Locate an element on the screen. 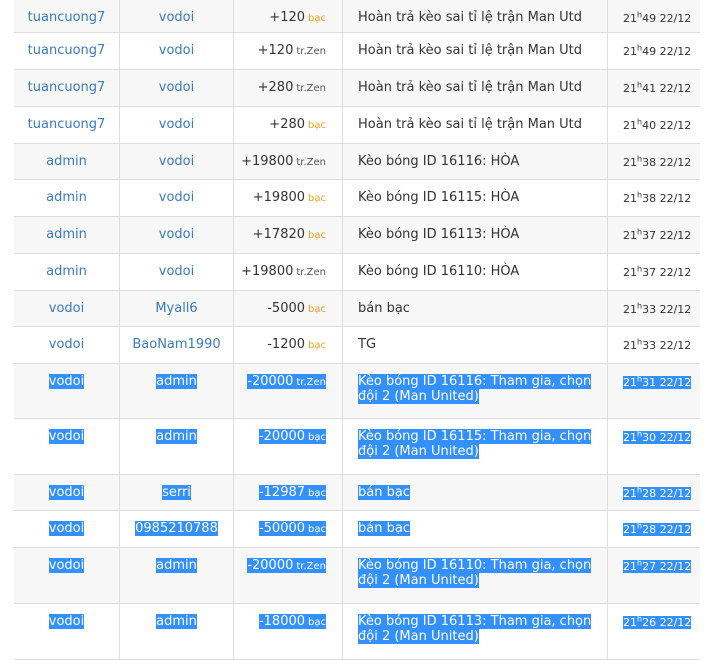  timestamp: 21h27 22/12 is located at coordinates (657, 565).